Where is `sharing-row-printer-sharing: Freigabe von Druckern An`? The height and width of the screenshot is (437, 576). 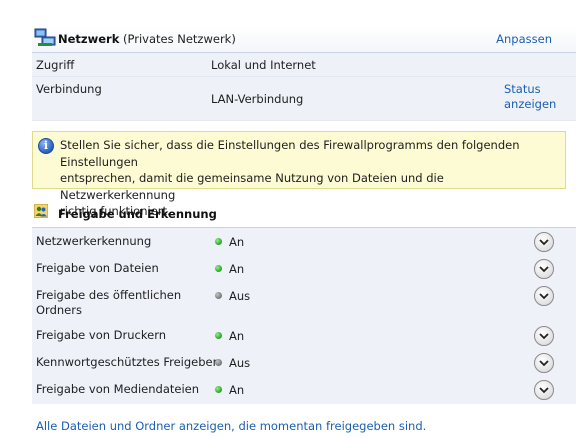 sharing-row-printer-sharing: Freigabe von Druckern An is located at coordinates (304, 336).